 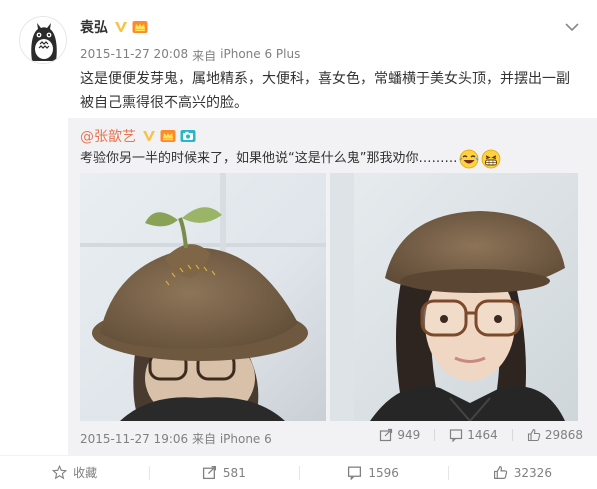 I want to click on repost-actions: 949 1464 29868, so click(x=481, y=435).